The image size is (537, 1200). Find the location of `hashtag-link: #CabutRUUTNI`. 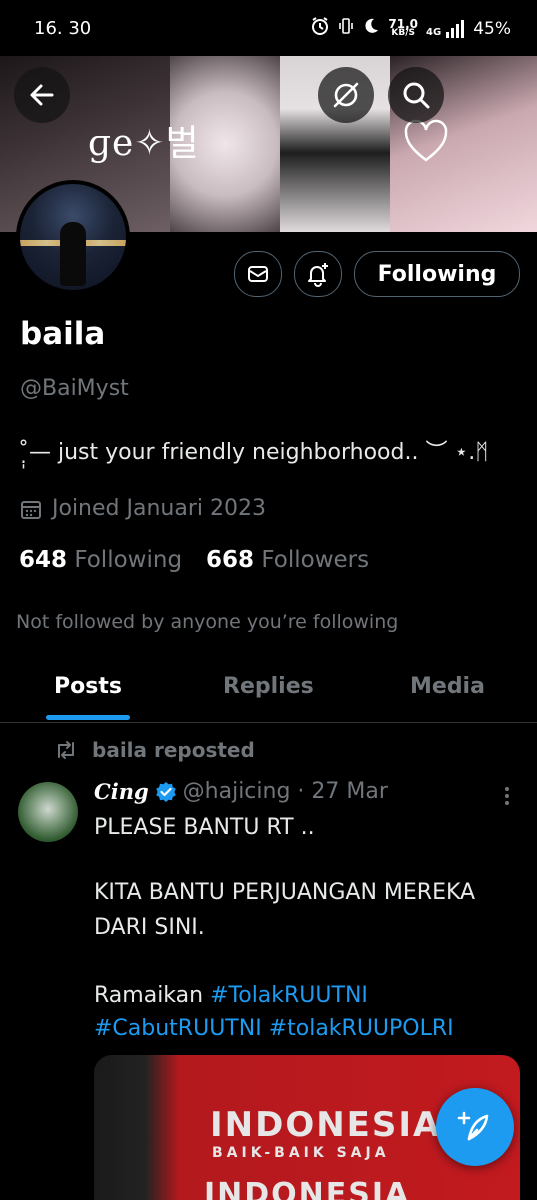

hashtag-link: #CabutRUUTNI is located at coordinates (178, 1028).